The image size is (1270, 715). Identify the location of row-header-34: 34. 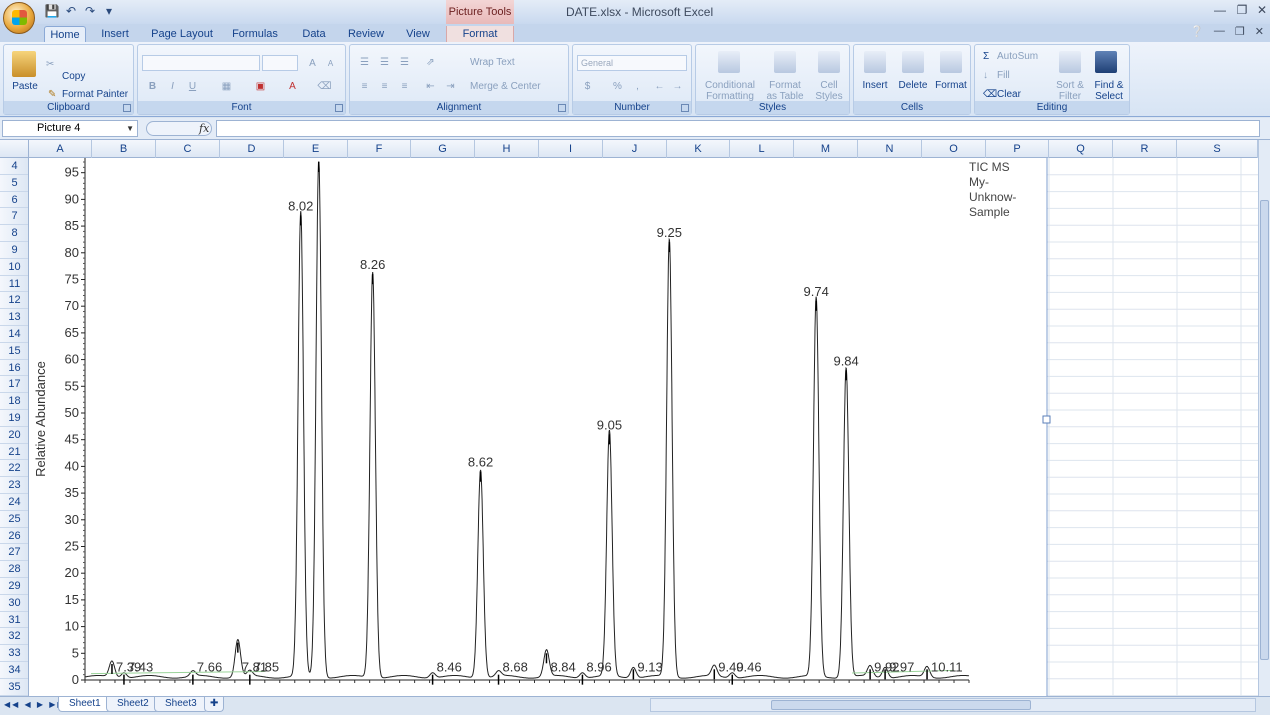
(14, 670).